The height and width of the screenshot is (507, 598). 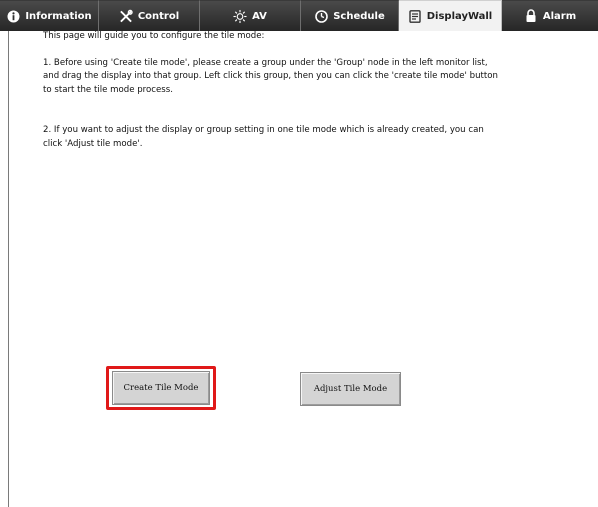 I want to click on tab-label-schedule: Schedule, so click(x=359, y=16).